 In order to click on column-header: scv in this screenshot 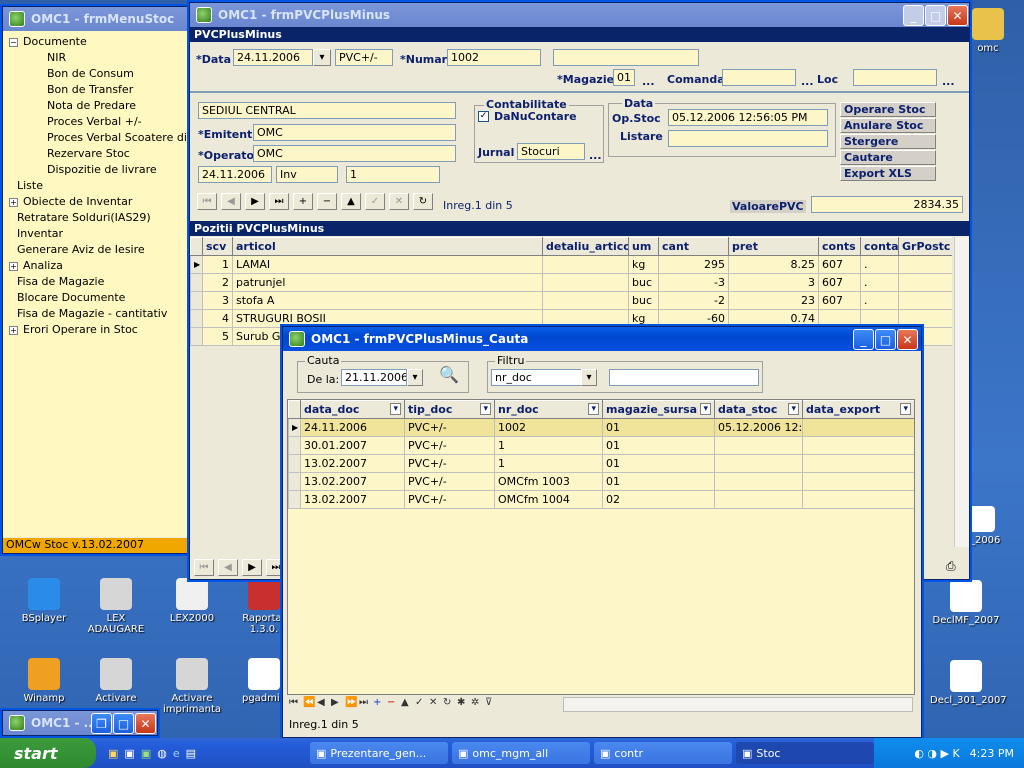, I will do `click(217, 246)`.